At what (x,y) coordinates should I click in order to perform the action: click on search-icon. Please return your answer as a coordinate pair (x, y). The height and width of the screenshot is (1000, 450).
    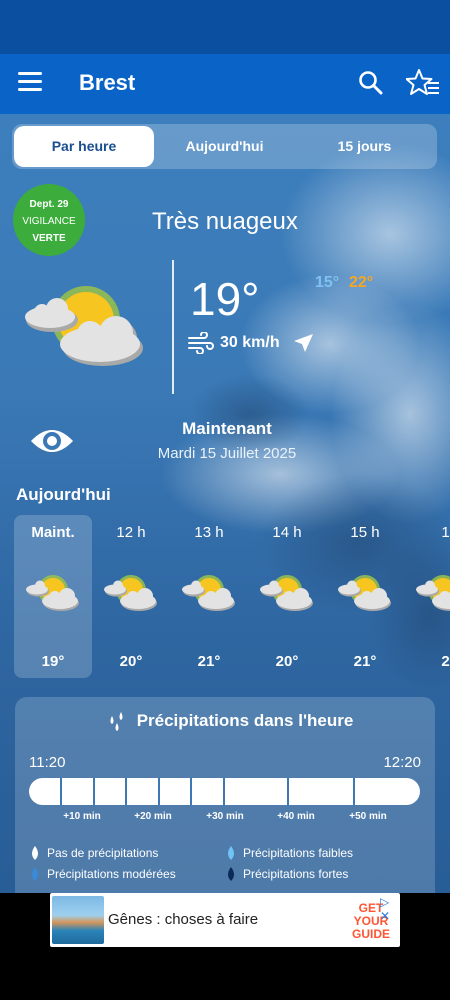
    Looking at the image, I should click on (371, 83).